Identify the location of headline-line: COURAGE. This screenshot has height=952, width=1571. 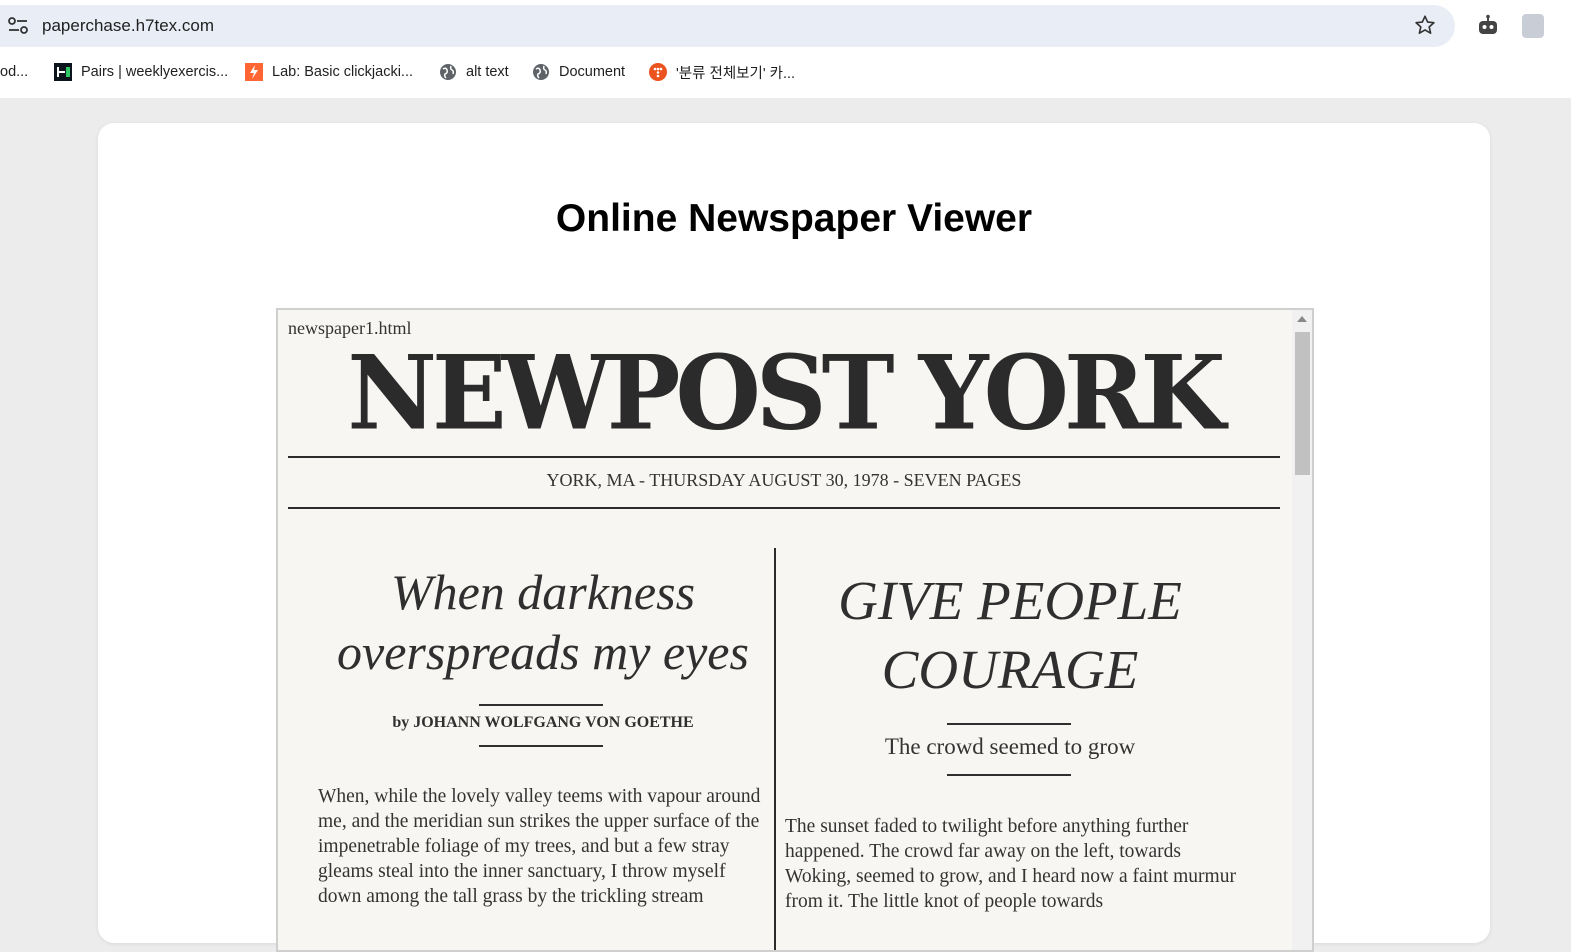
(1010, 669).